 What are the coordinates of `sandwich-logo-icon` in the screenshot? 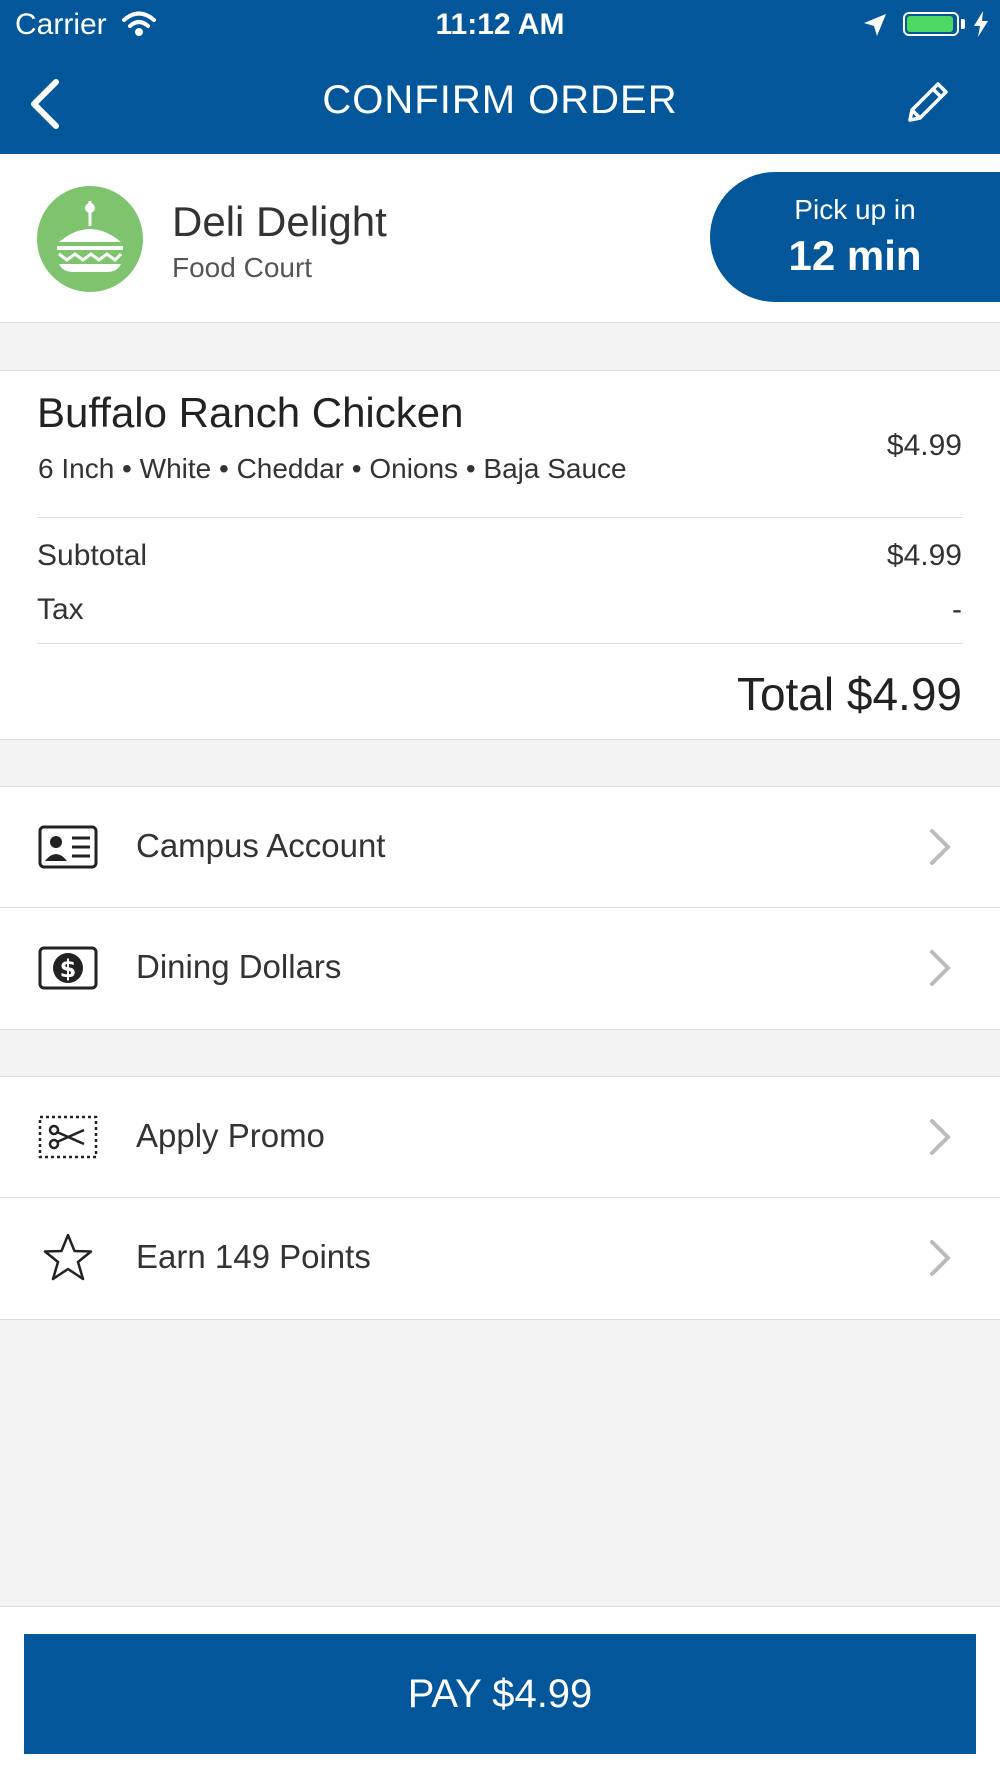 It's located at (90, 239).